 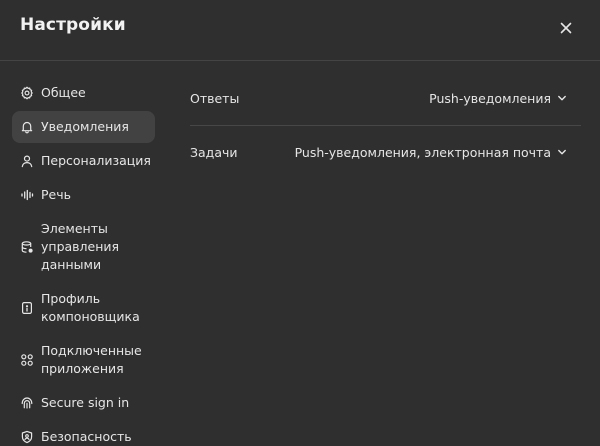 I want to click on sidebar-item-notifications: Уведомления, so click(x=83, y=127).